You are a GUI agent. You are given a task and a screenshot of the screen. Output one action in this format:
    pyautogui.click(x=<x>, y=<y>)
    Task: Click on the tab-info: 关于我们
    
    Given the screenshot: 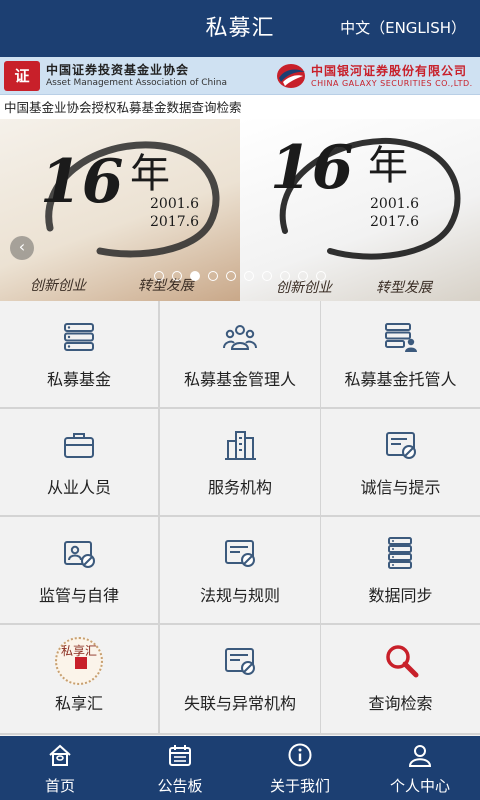 What is the action you would take?
    pyautogui.click(x=300, y=768)
    